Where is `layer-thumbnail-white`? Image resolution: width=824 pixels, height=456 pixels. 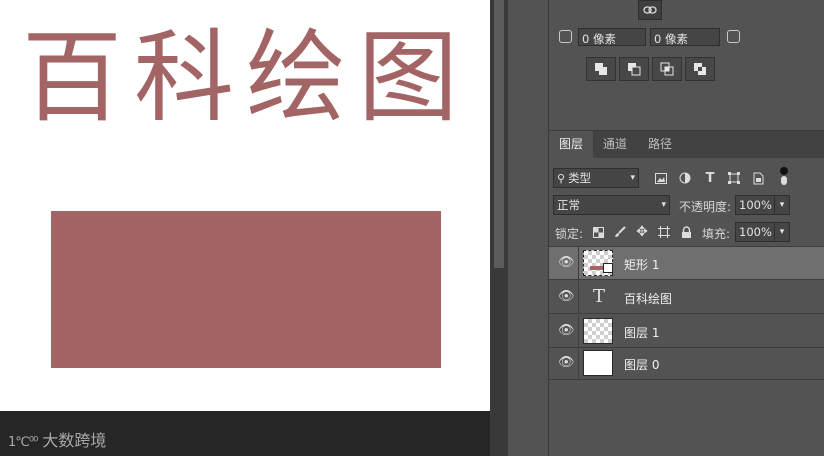 layer-thumbnail-white is located at coordinates (598, 363).